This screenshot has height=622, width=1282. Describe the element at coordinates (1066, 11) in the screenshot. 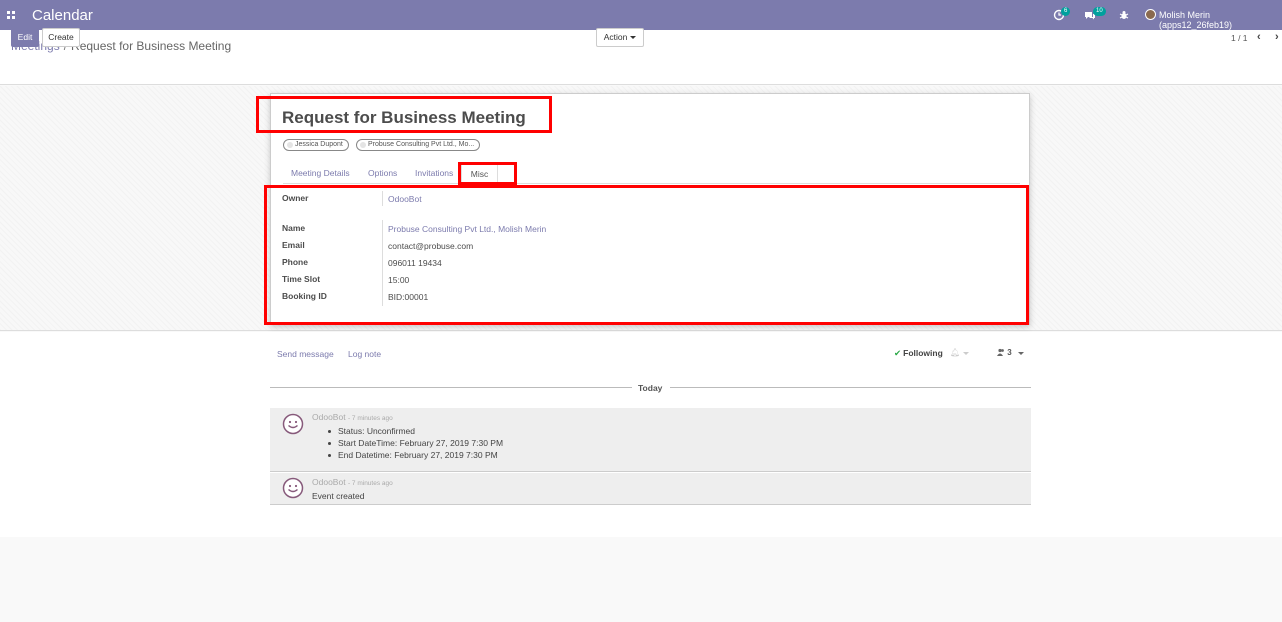

I see `activity-count-badge: 6` at that location.